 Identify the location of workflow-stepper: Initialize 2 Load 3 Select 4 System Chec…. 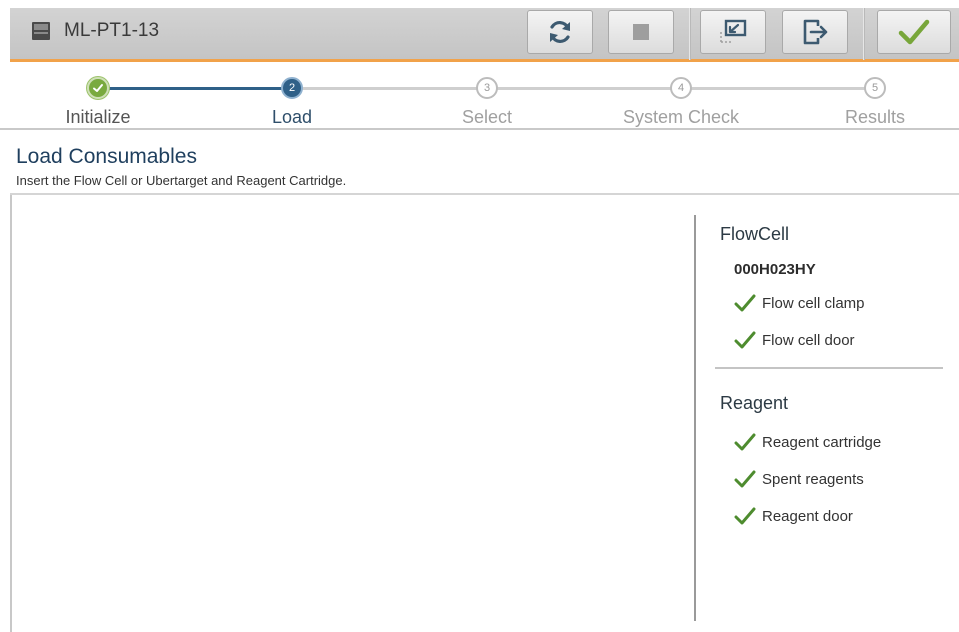
(479, 97).